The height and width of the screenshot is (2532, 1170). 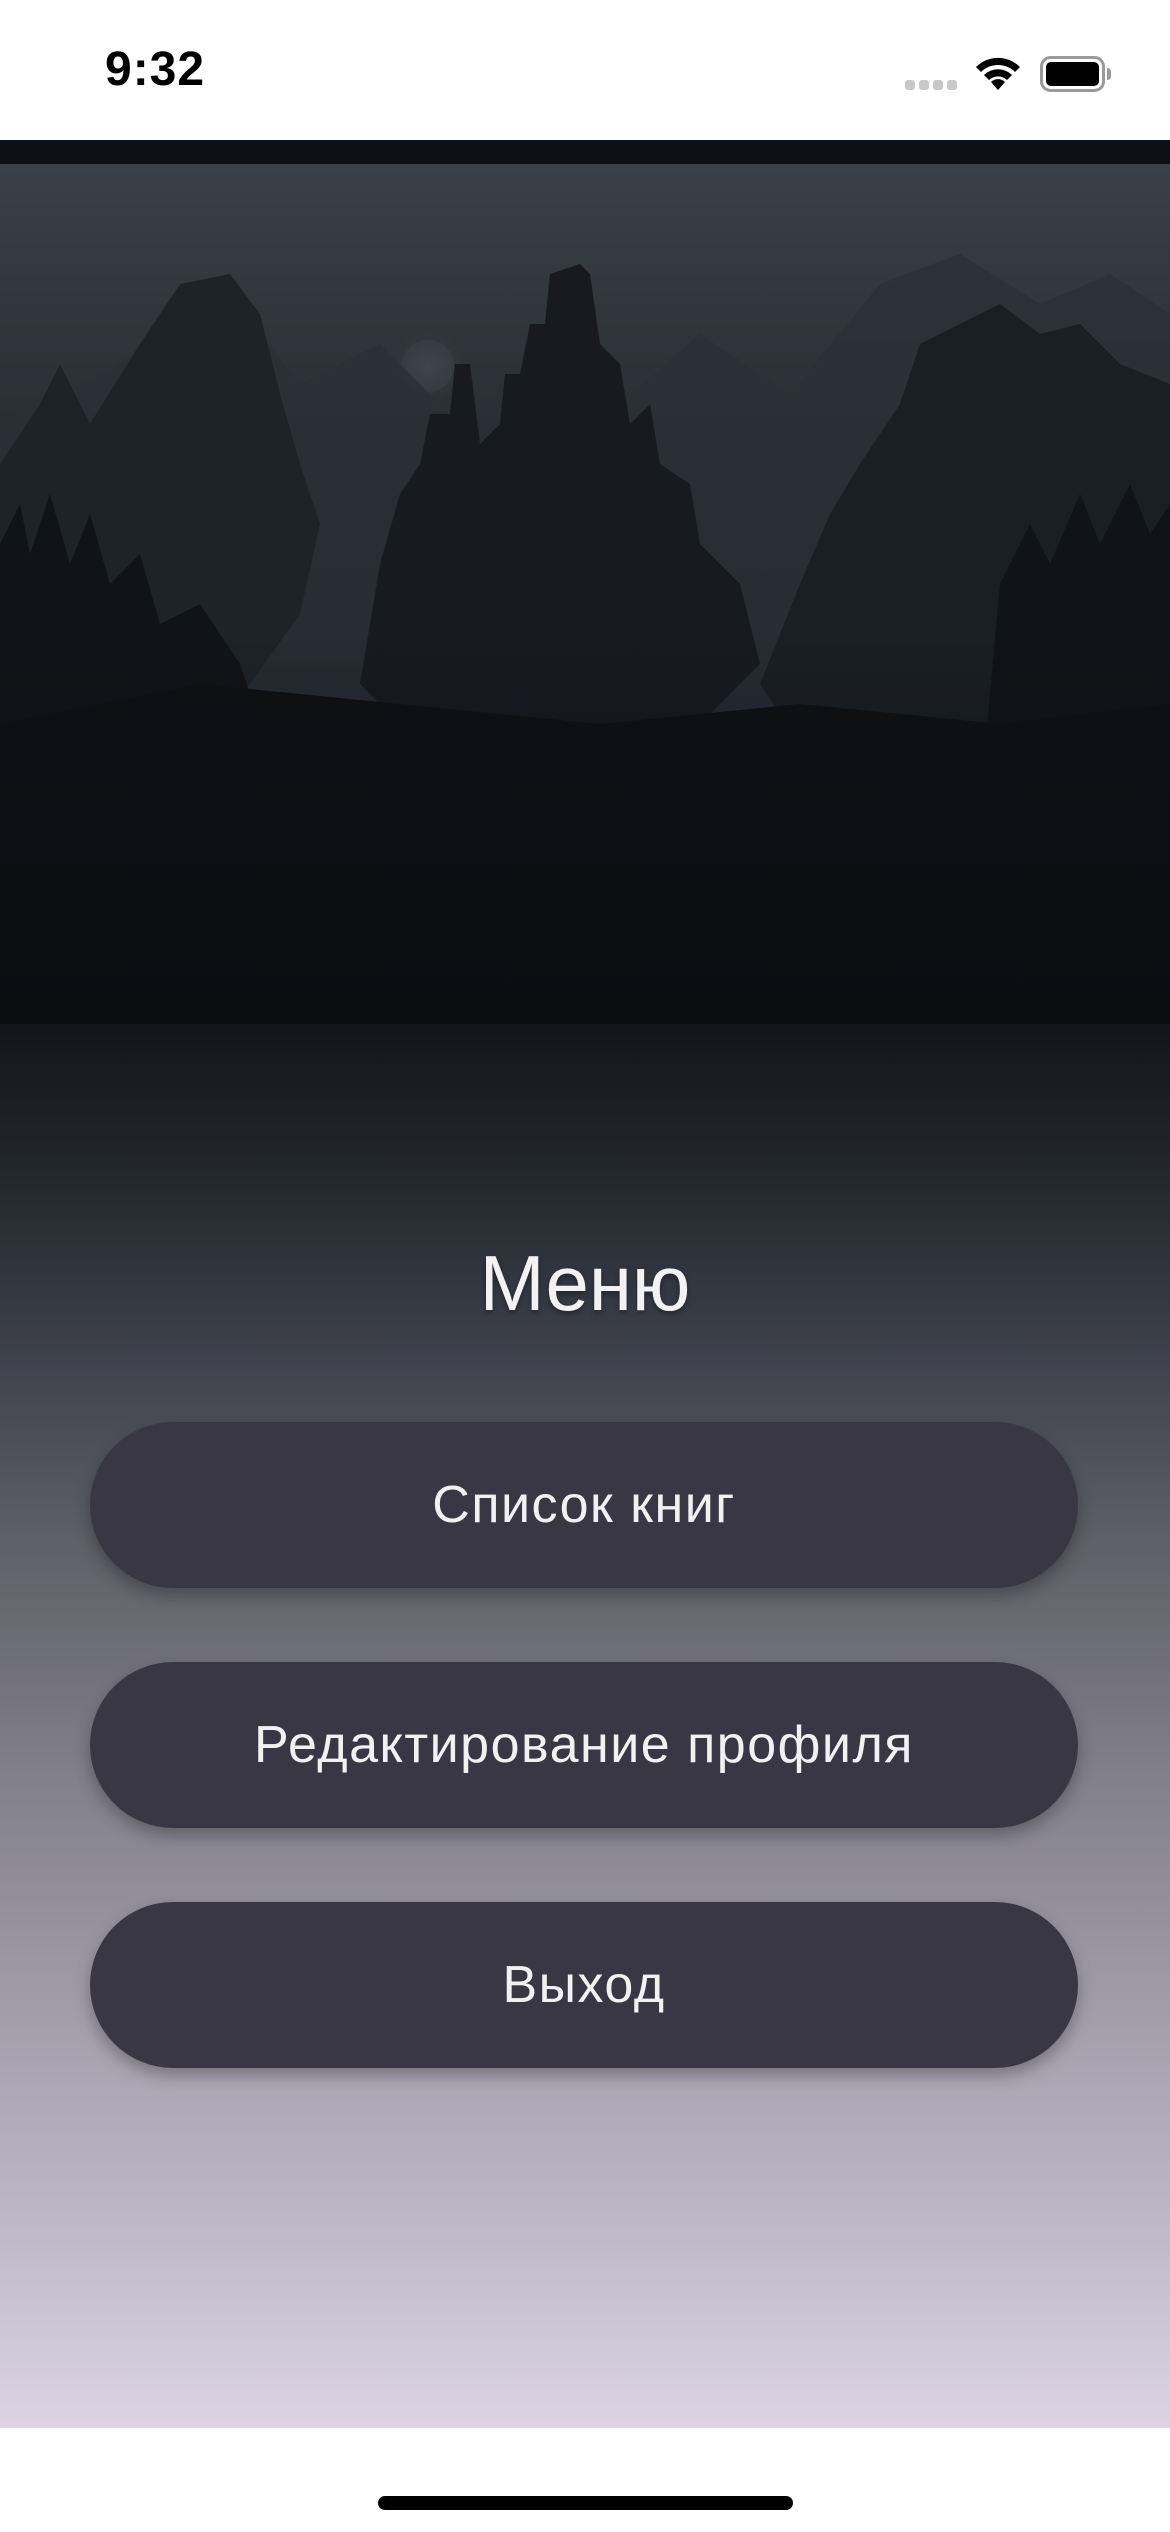 I want to click on menu-title: Меню, so click(x=585, y=1283).